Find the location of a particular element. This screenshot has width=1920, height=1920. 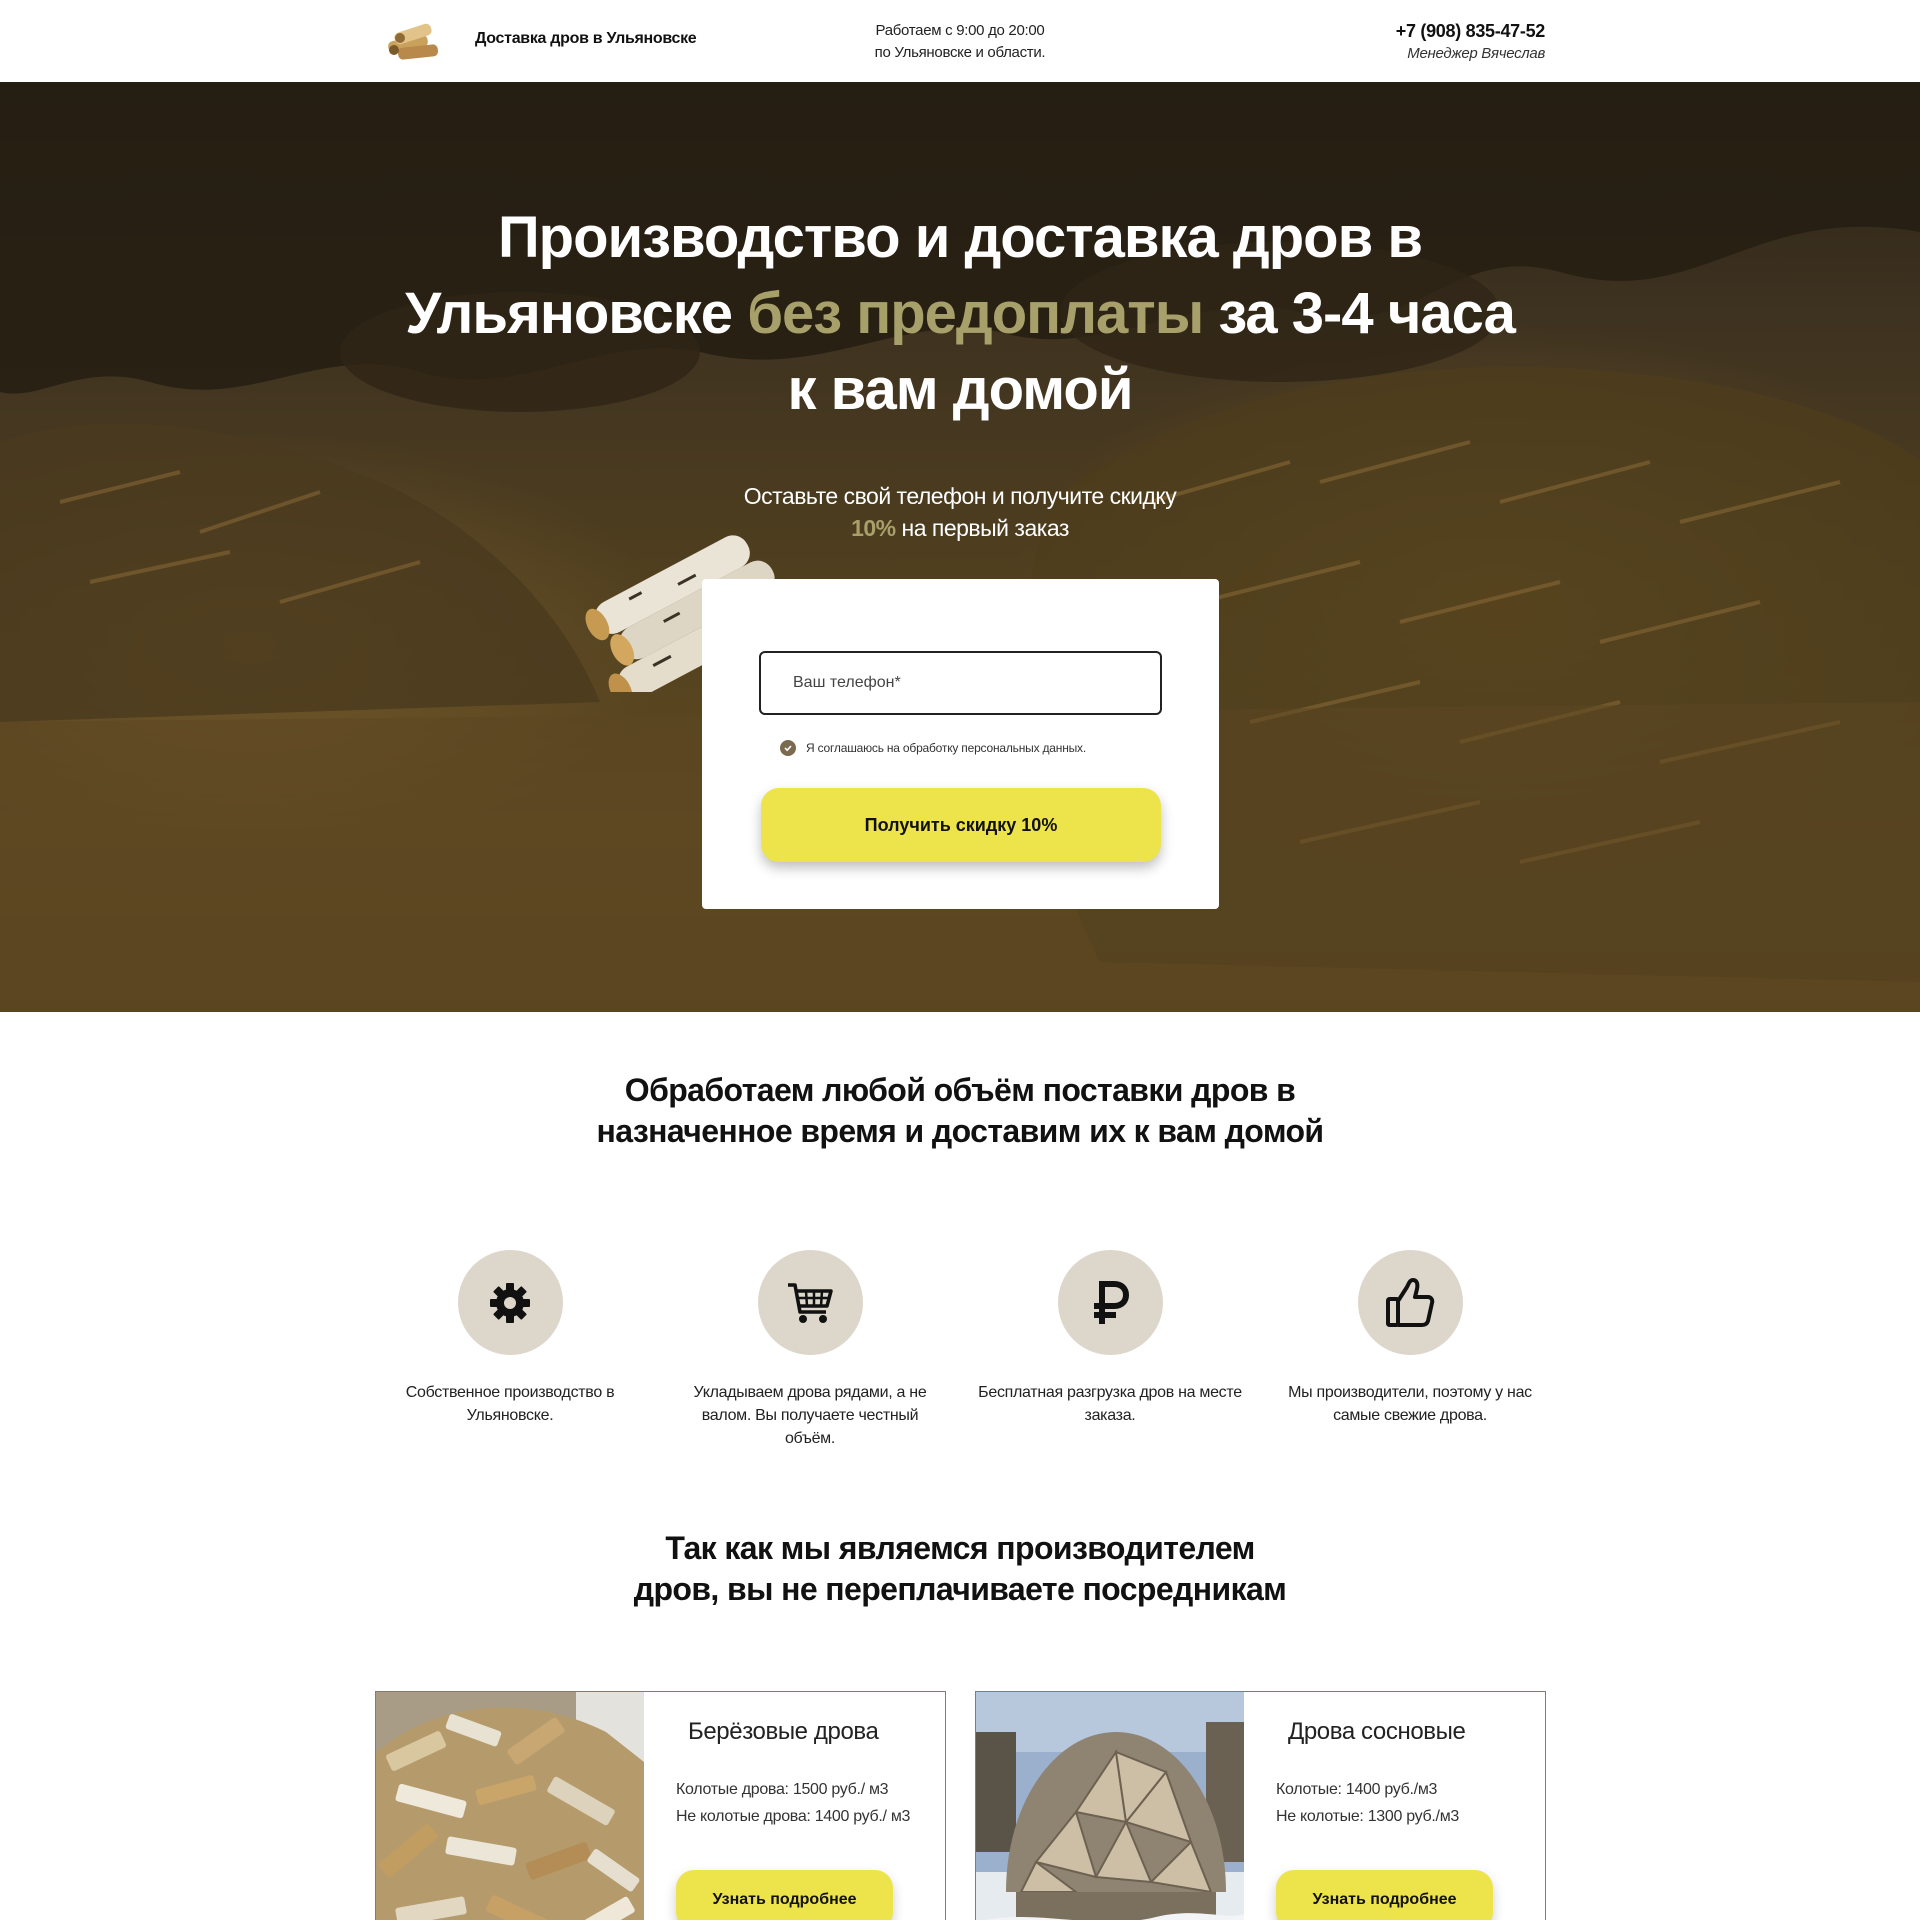

product-price-unsplit: Не колотые дрова: 1400 руб./ м3 is located at coordinates (793, 1816).